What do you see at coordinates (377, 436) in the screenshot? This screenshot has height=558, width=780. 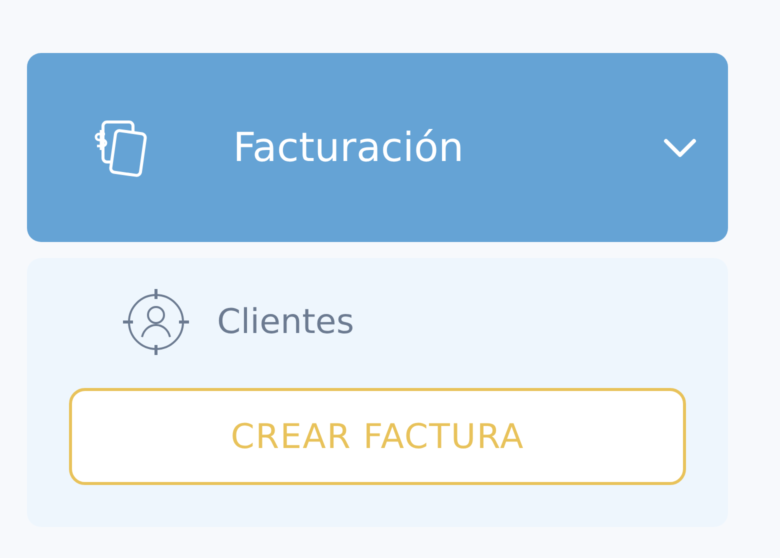 I see `create-invoice-button: CREAR FACTURA` at bounding box center [377, 436].